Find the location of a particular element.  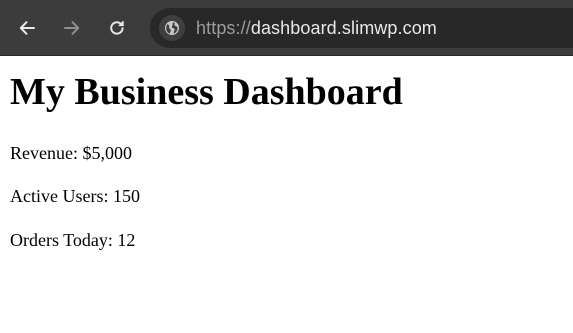

back-button is located at coordinates (27, 28).